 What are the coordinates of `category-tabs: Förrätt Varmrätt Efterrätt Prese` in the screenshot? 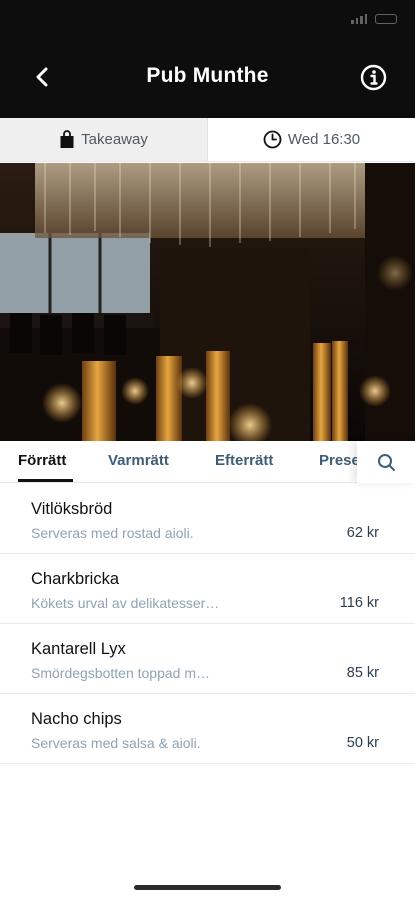 It's located at (207, 462).